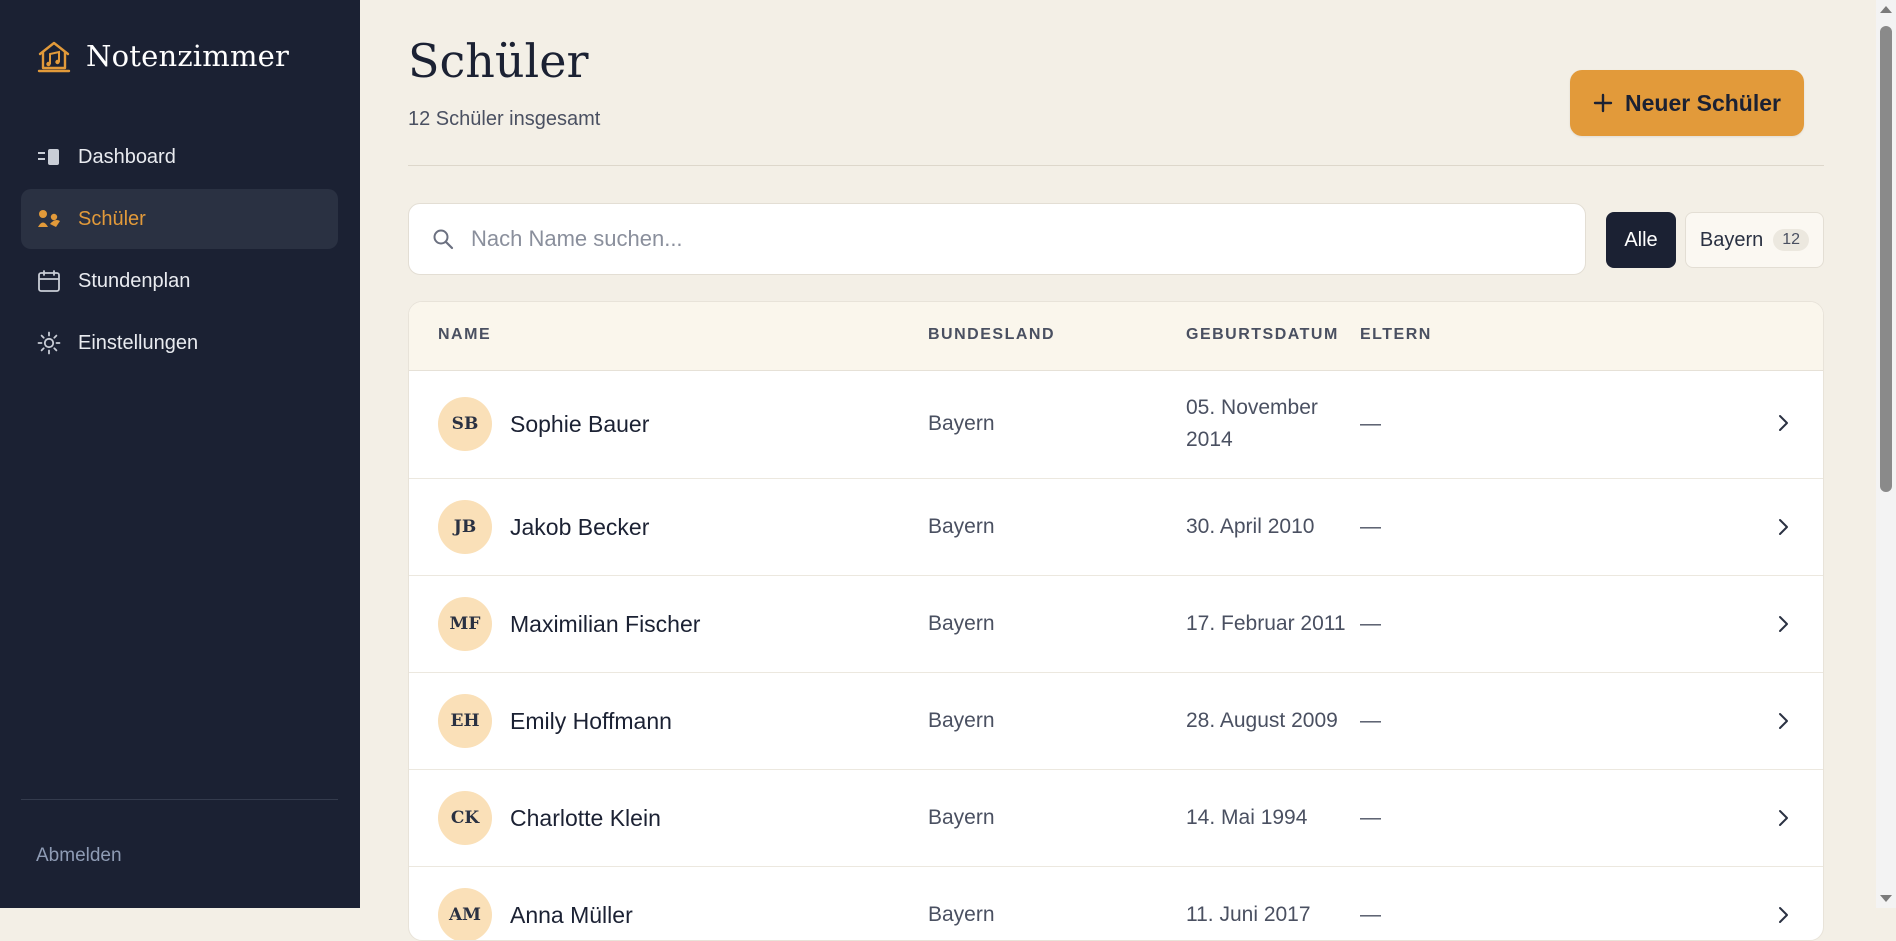  Describe the element at coordinates (1886, 898) in the screenshot. I see `scroll-down-arrow` at that location.